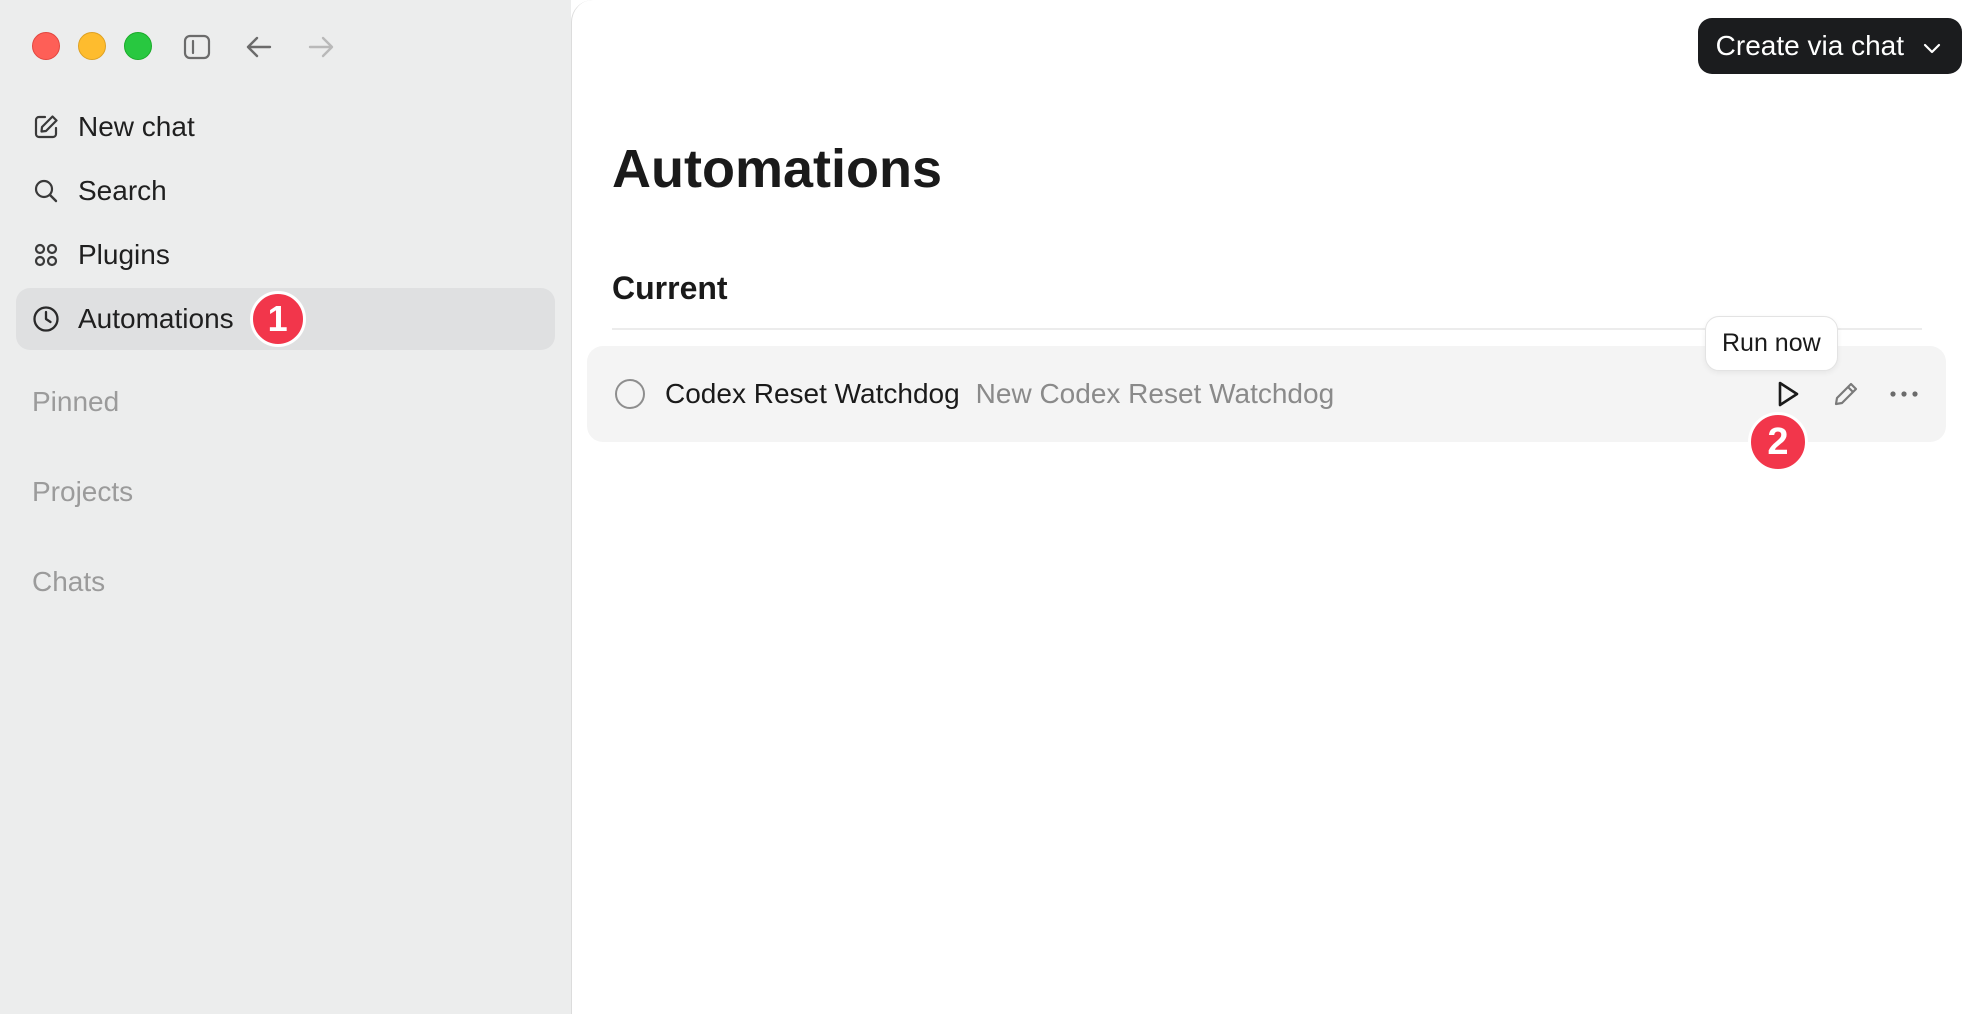  Describe the element at coordinates (277, 319) in the screenshot. I see `step-badge-1: 1` at that location.